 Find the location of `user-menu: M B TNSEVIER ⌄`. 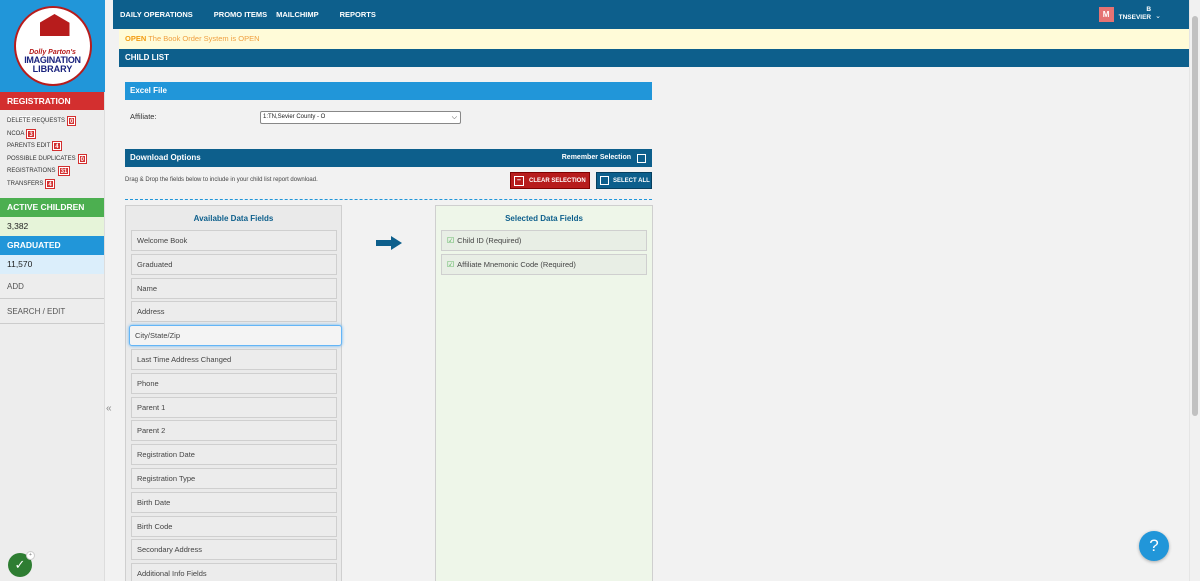

user-menu: M B TNSEVIER ⌄ is located at coordinates (1129, 14).